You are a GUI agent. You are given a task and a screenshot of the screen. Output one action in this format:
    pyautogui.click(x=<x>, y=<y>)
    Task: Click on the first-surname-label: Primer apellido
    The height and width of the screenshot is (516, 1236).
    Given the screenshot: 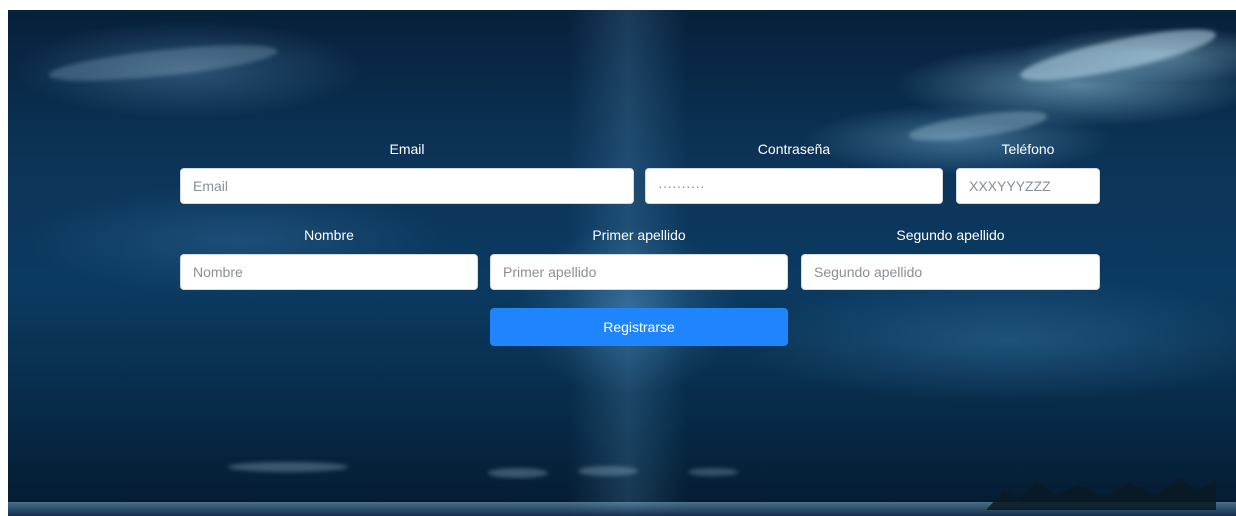 What is the action you would take?
    pyautogui.click(x=639, y=235)
    